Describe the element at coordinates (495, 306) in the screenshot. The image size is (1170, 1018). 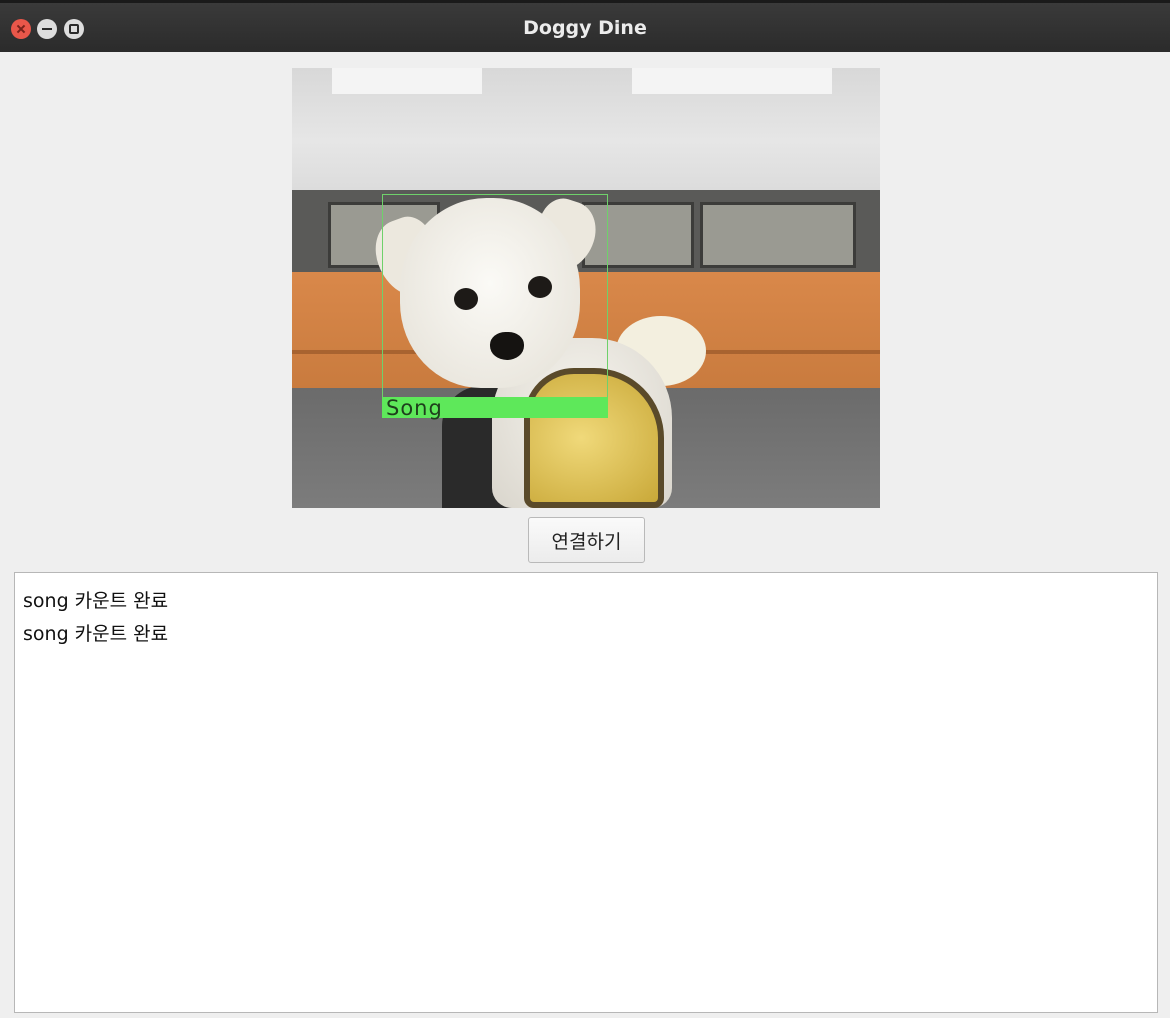
I see `detection-box` at that location.